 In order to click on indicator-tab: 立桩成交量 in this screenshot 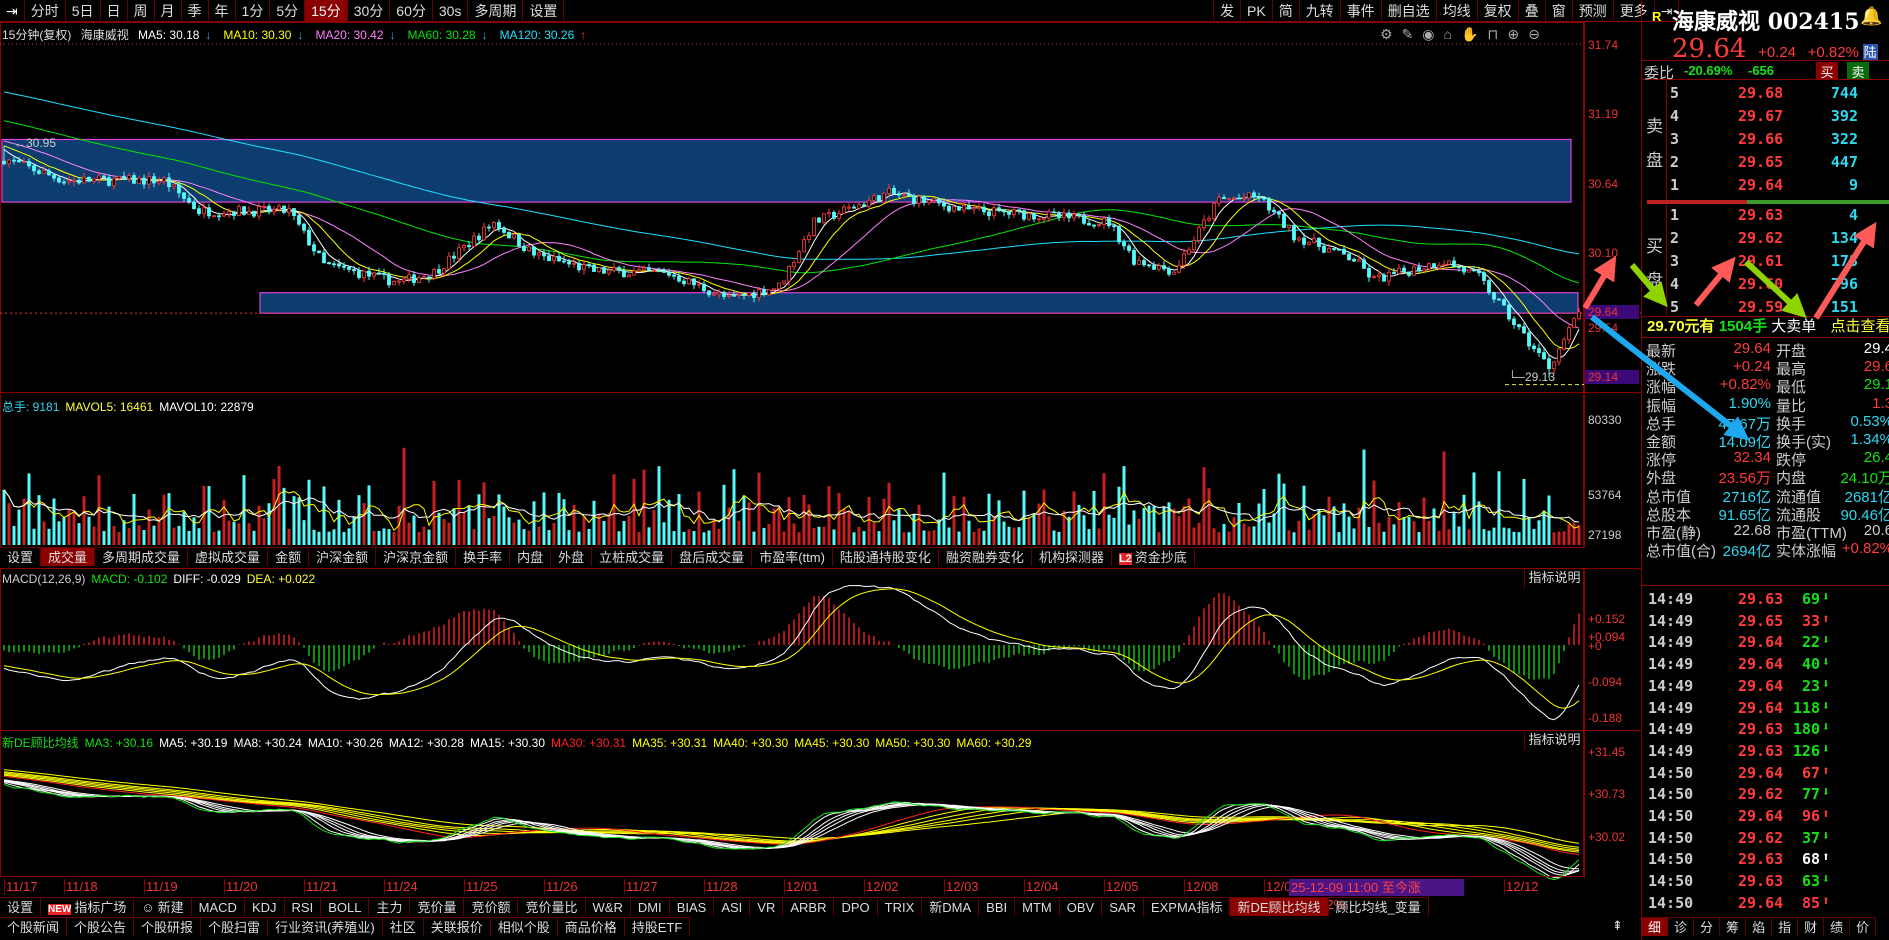, I will do `click(632, 556)`.